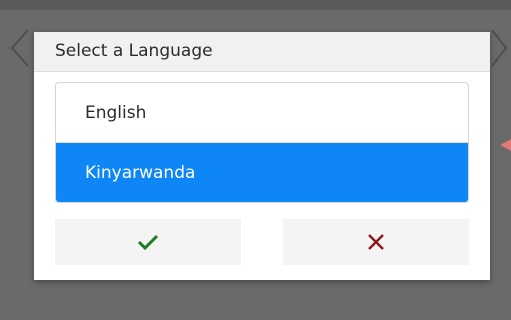  Describe the element at coordinates (262, 172) in the screenshot. I see `language-option-kinyarwanda: Kinyarwanda` at that location.